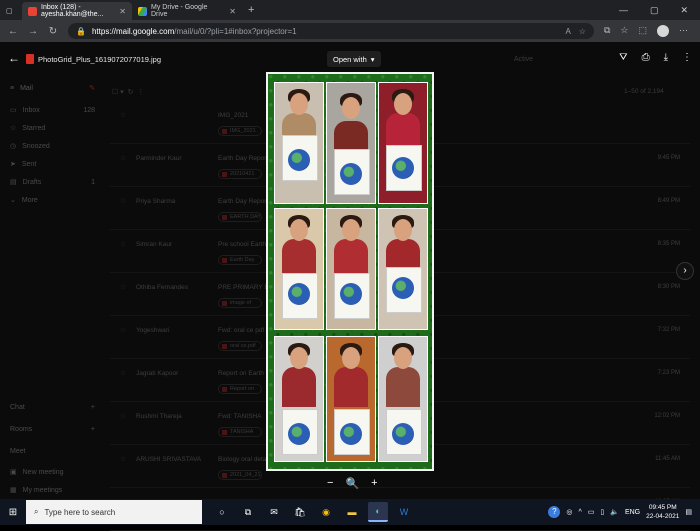  What do you see at coordinates (654, 10) in the screenshot?
I see `maximize-icon: ▢` at bounding box center [654, 10].